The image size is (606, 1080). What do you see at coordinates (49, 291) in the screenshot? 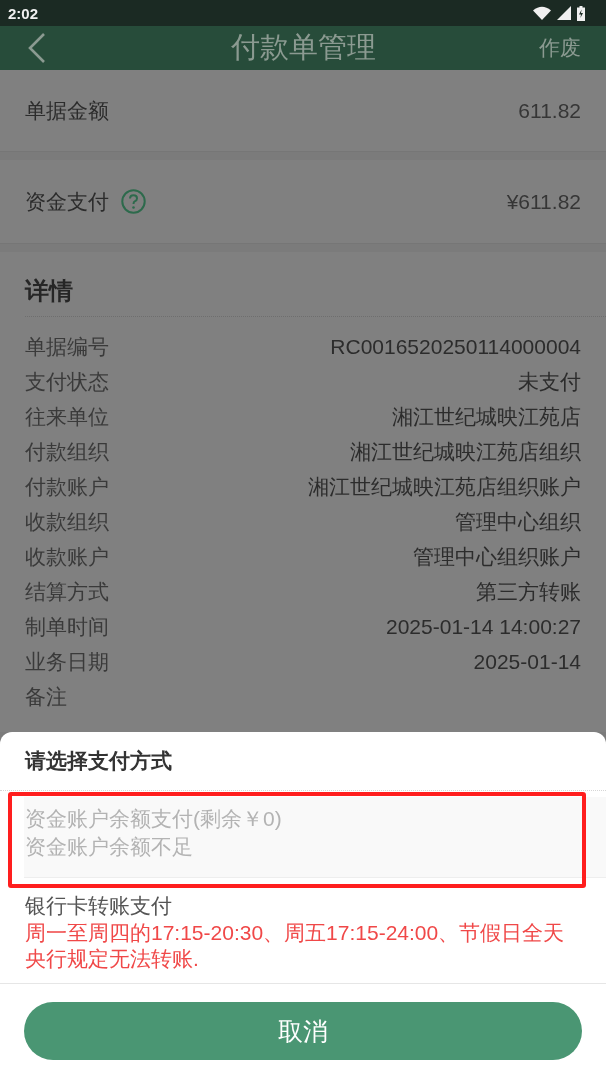
I see `details-title: 详情` at bounding box center [49, 291].